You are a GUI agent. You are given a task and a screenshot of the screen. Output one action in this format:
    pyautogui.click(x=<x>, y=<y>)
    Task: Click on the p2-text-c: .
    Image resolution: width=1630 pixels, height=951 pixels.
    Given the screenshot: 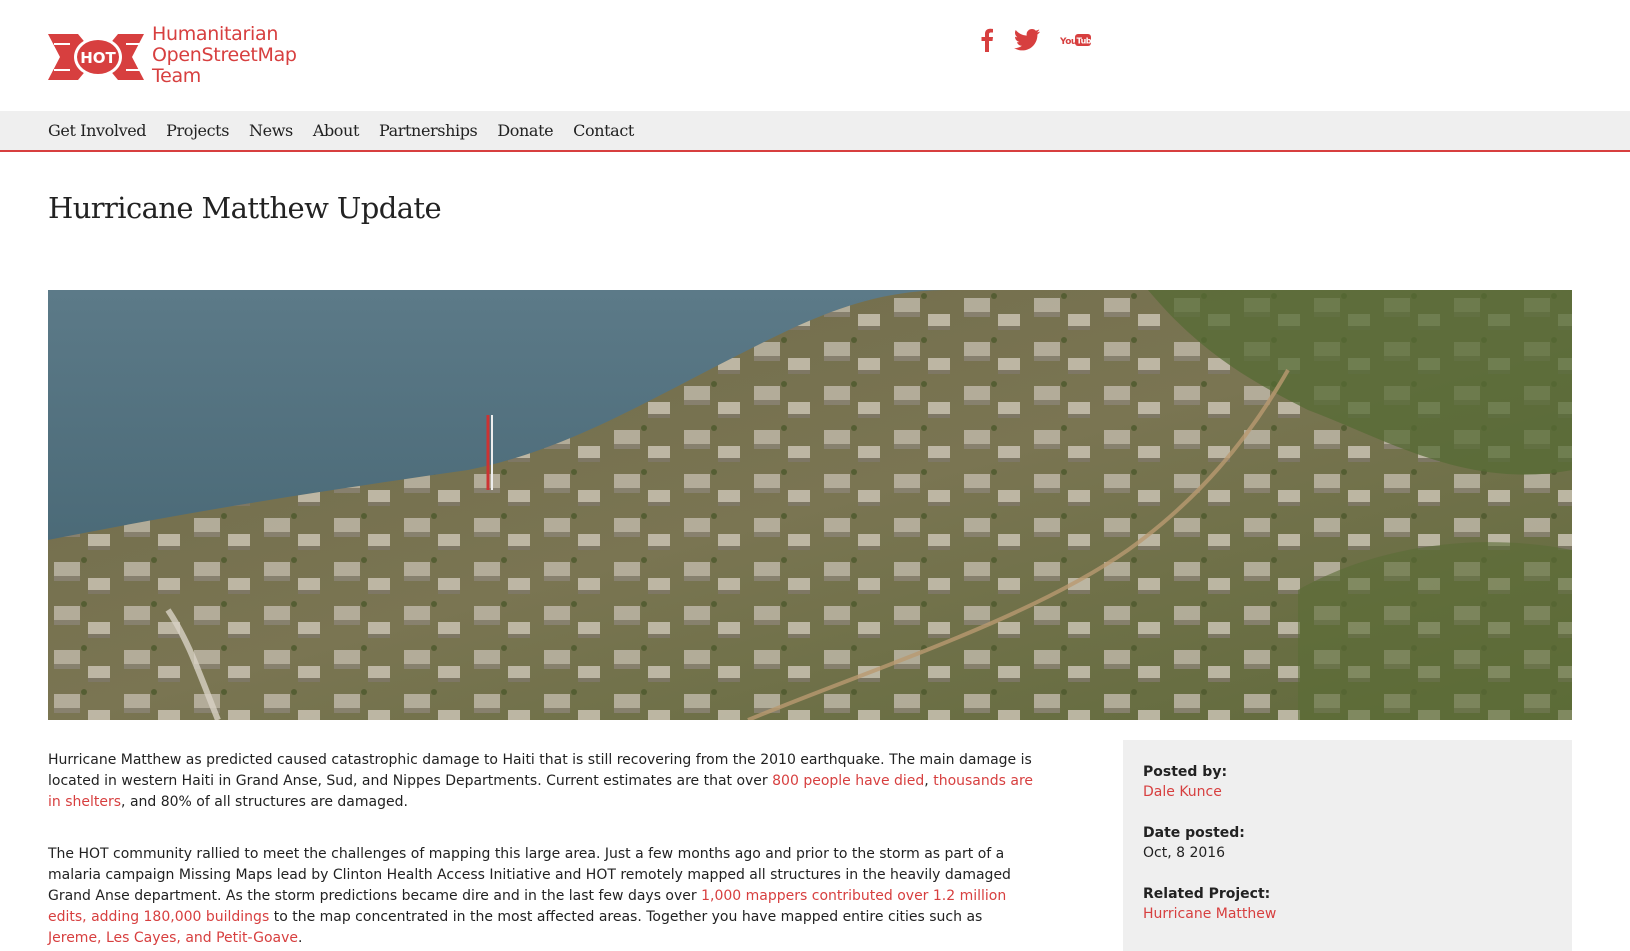 What is the action you would take?
    pyautogui.click(x=300, y=938)
    